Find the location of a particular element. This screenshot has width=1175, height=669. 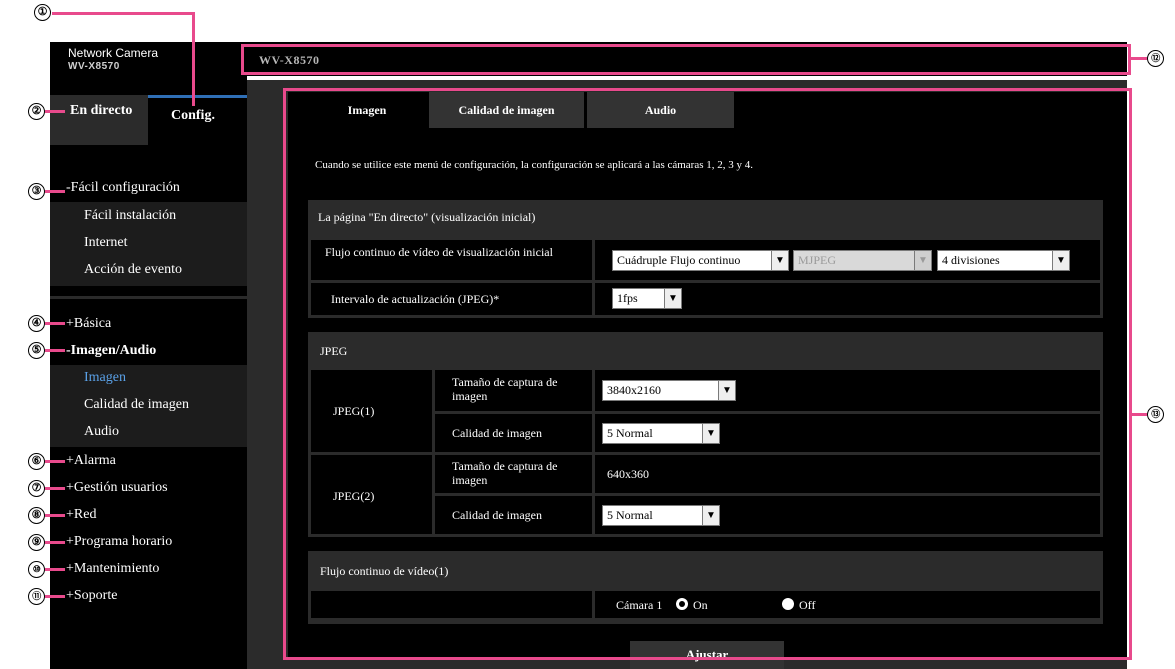

menu-user-management: +Gestión usuarios is located at coordinates (117, 488).